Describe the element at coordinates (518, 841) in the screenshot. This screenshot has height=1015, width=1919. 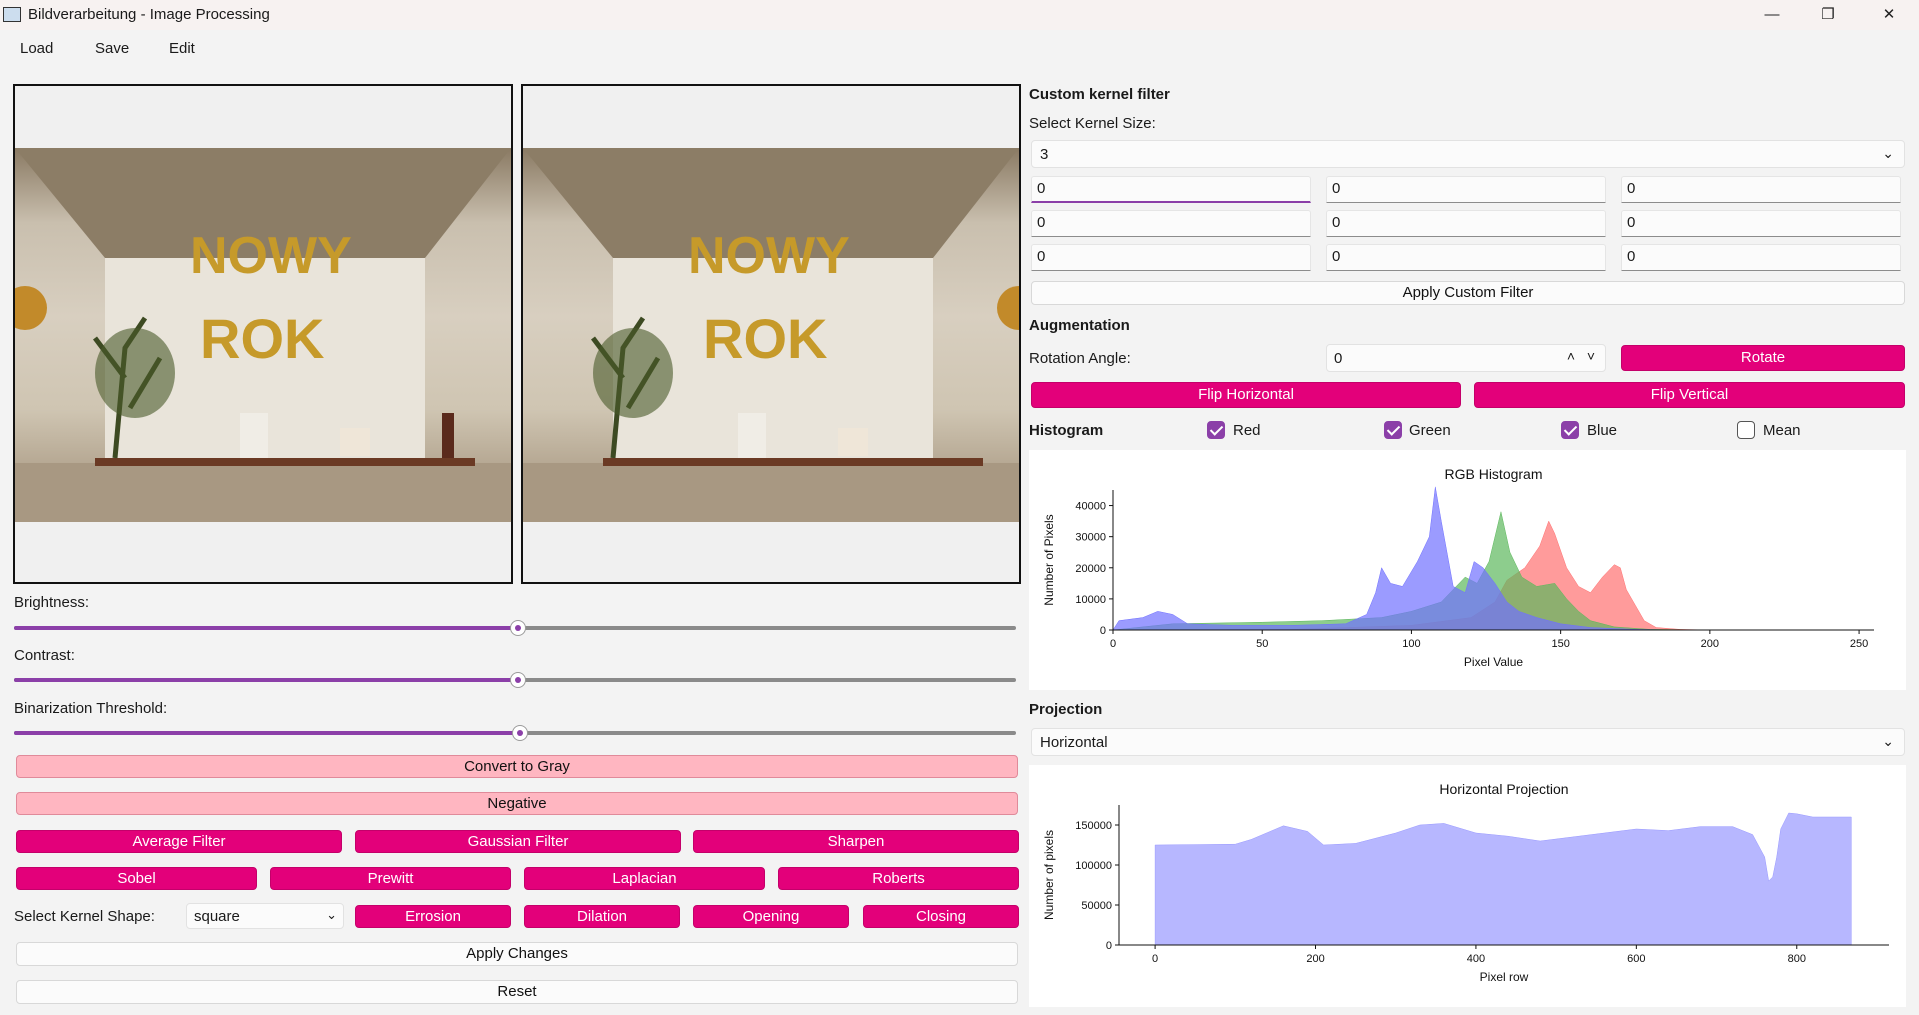
I see `gaussian-filter-button: Gaussian Filter` at that location.